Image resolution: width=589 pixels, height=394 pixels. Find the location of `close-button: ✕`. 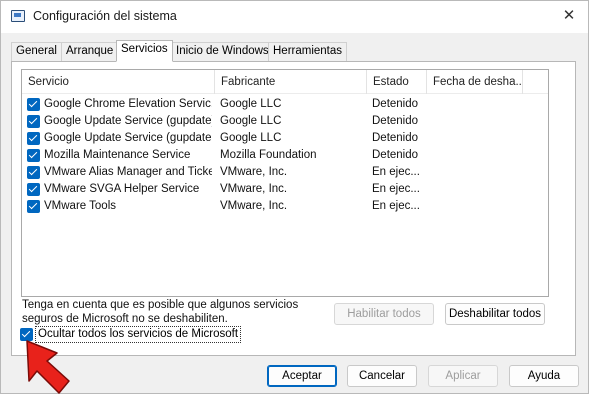

close-button: ✕ is located at coordinates (569, 16).